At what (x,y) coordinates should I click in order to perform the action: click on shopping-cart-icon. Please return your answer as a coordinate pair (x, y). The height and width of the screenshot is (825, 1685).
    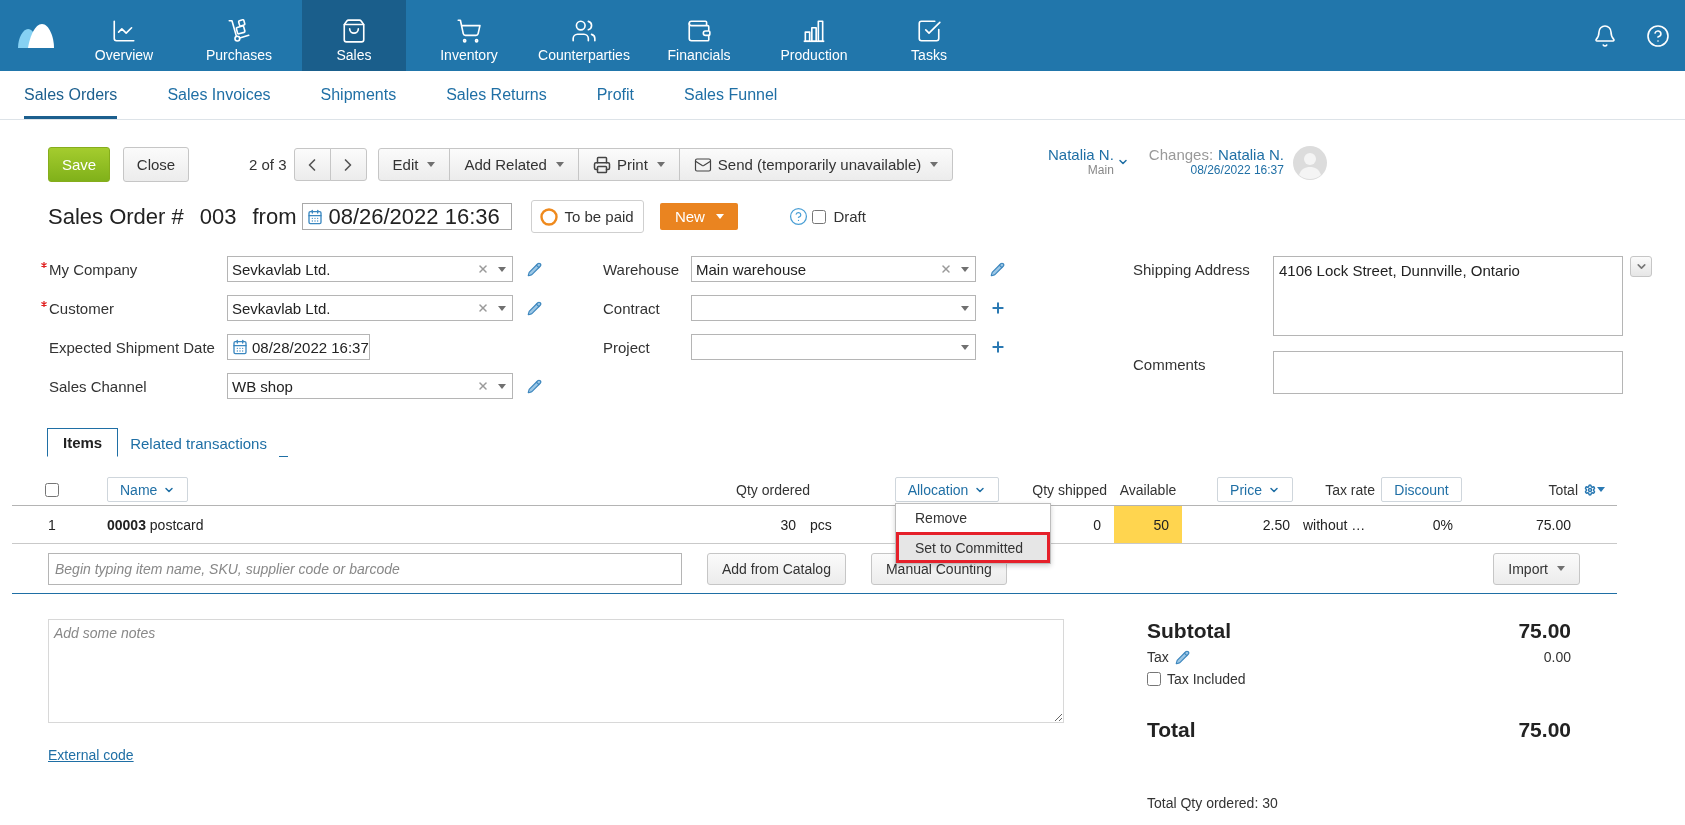
    Looking at the image, I should click on (469, 31).